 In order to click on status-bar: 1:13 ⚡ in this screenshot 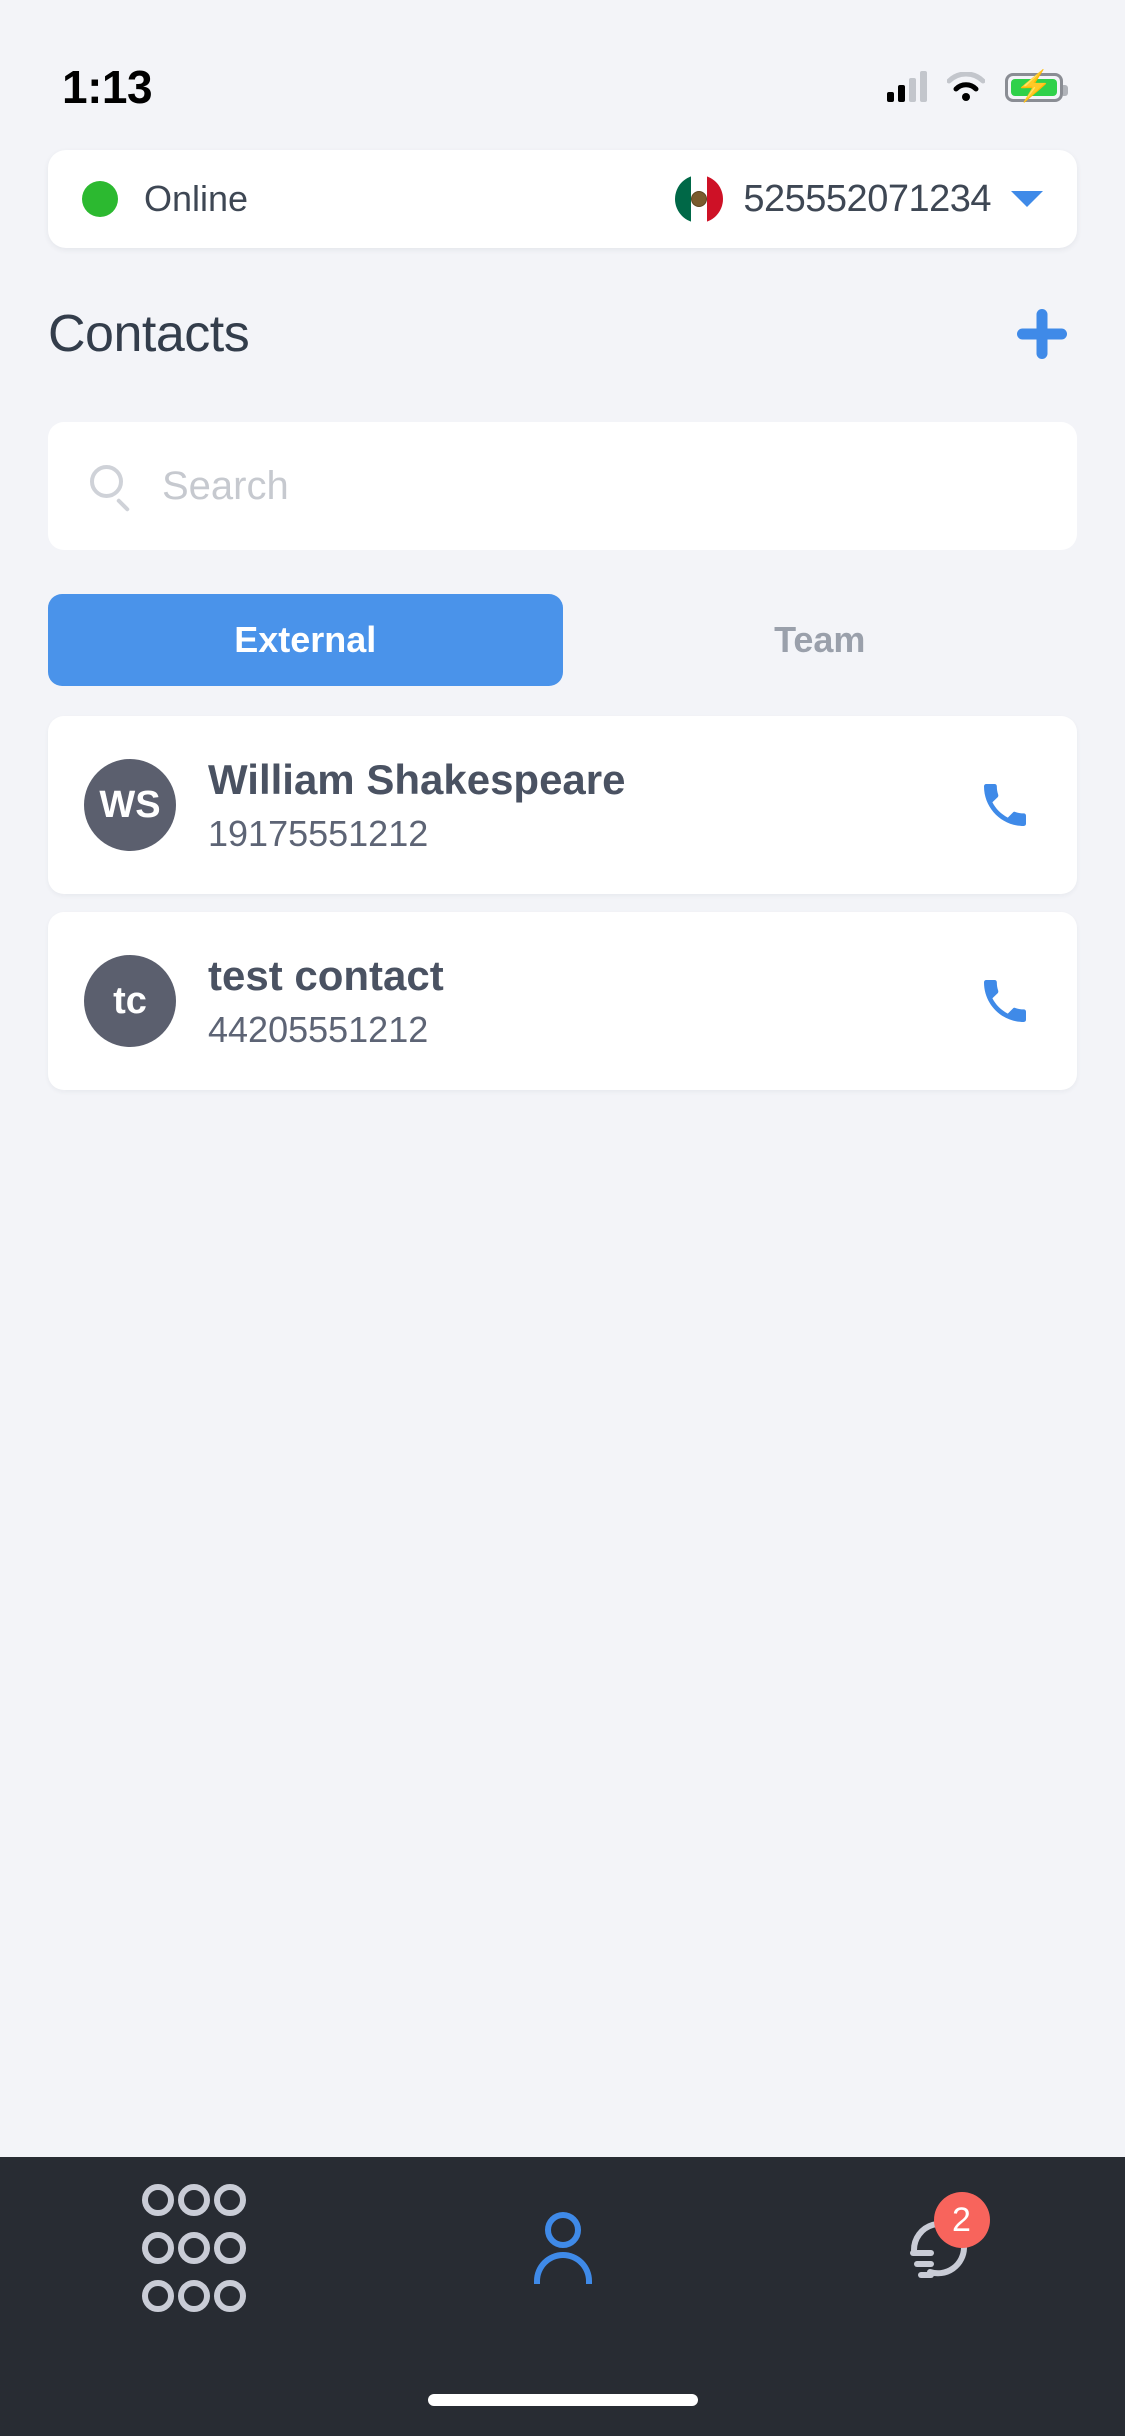, I will do `click(562, 66)`.